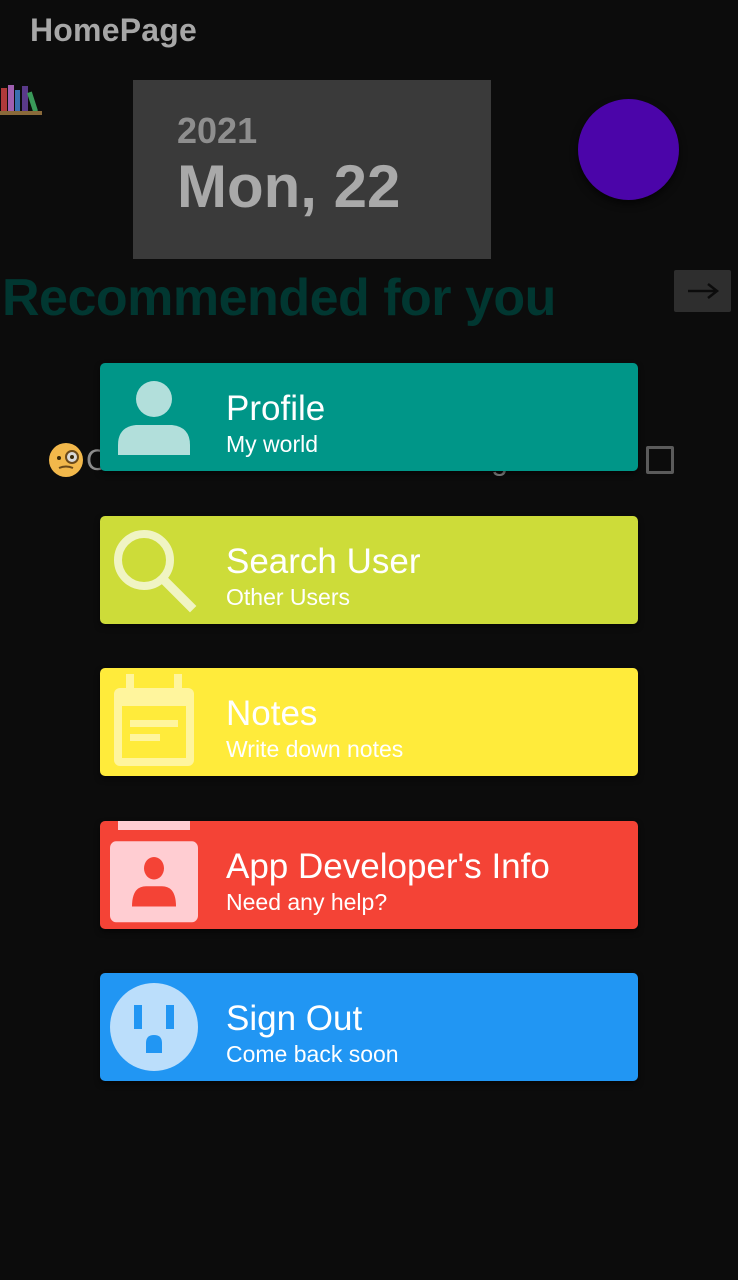  I want to click on recommended-arrow-button, so click(702, 291).